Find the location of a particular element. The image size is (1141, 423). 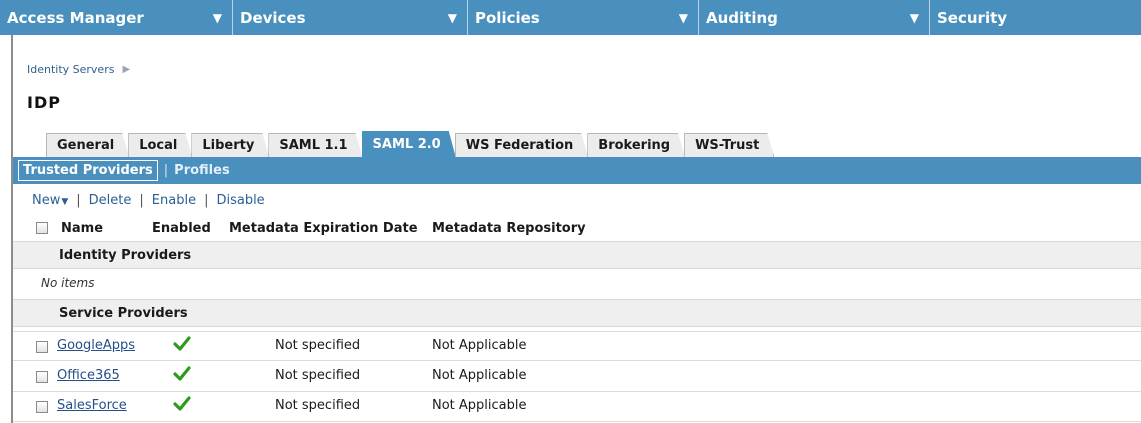

nav-policies: Policies ▼ is located at coordinates (583, 17).